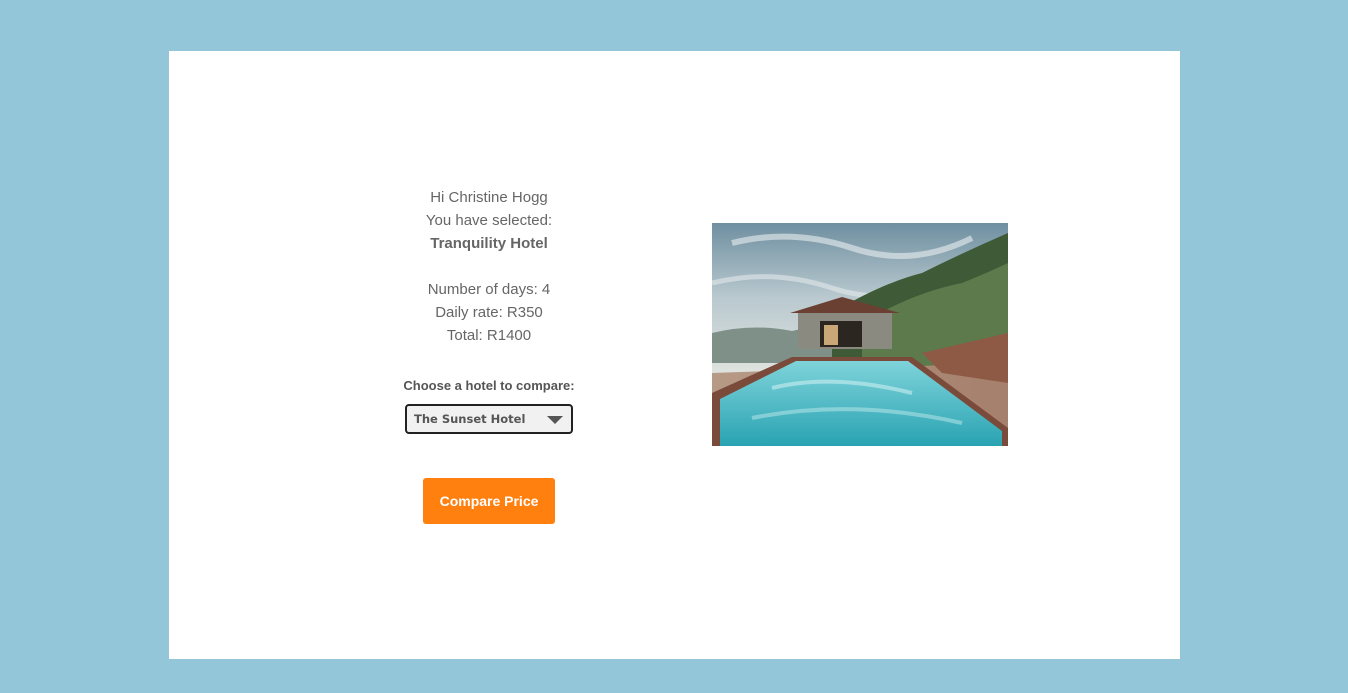 This screenshot has height=693, width=1348. Describe the element at coordinates (470, 419) in the screenshot. I see `selected-option-text: The Sunset Hotel` at that location.